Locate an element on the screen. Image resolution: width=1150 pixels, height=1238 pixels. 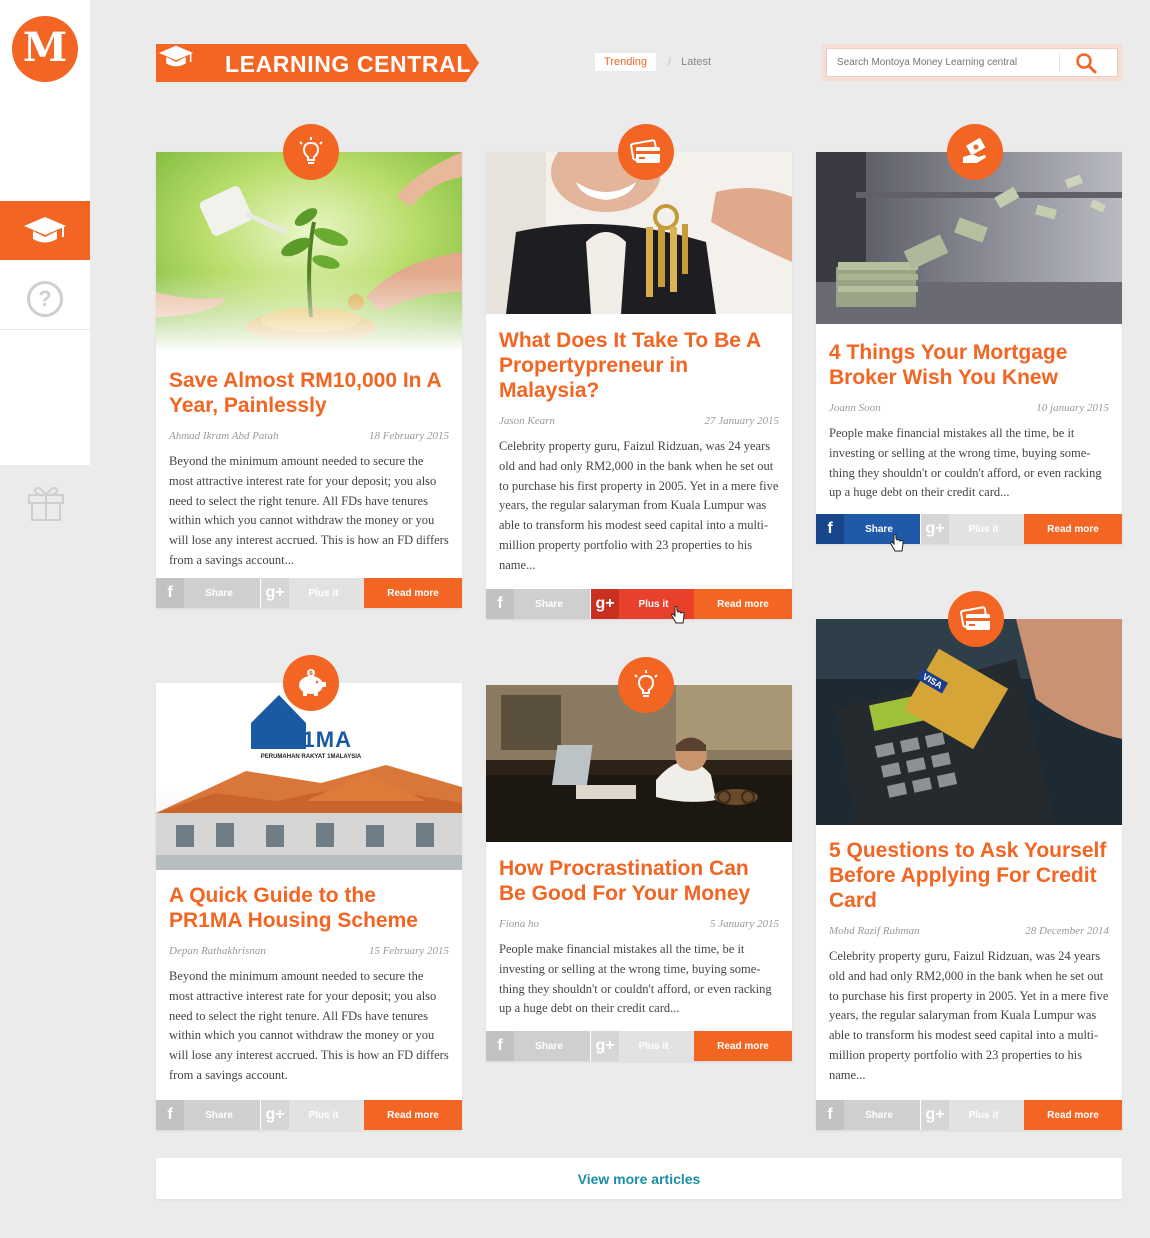
sidebar-item-help: ? is located at coordinates (45, 299).